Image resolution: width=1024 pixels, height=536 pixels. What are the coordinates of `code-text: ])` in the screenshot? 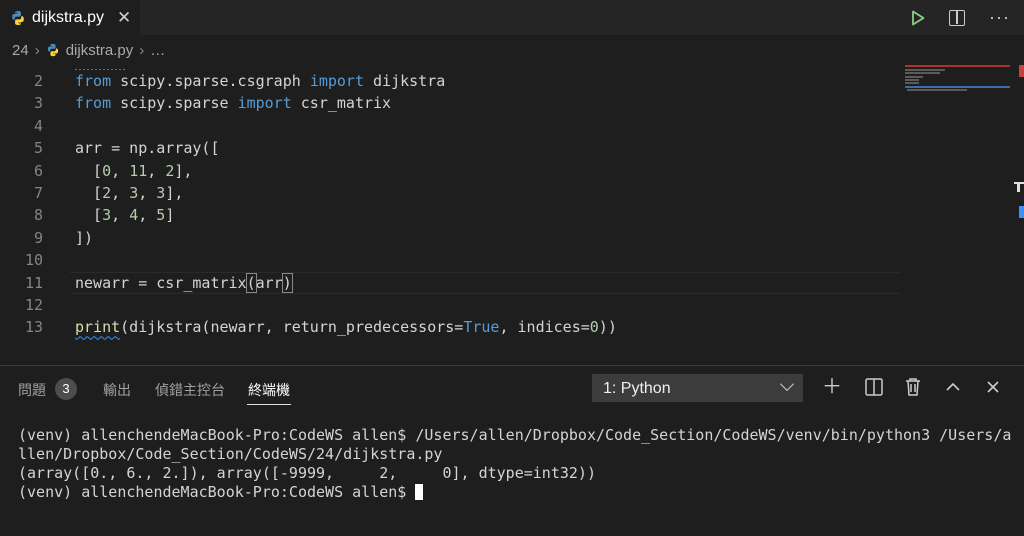 It's located at (84, 238).